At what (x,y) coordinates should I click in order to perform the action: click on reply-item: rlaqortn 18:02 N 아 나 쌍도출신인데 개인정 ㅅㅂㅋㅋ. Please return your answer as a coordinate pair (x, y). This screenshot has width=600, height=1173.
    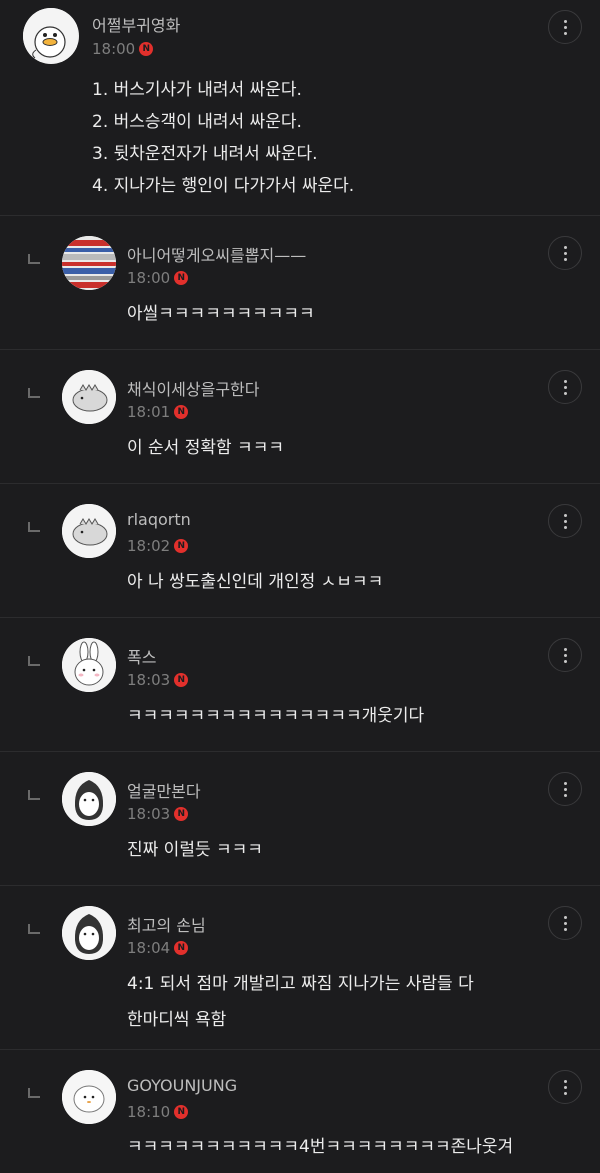
    Looking at the image, I should click on (300, 550).